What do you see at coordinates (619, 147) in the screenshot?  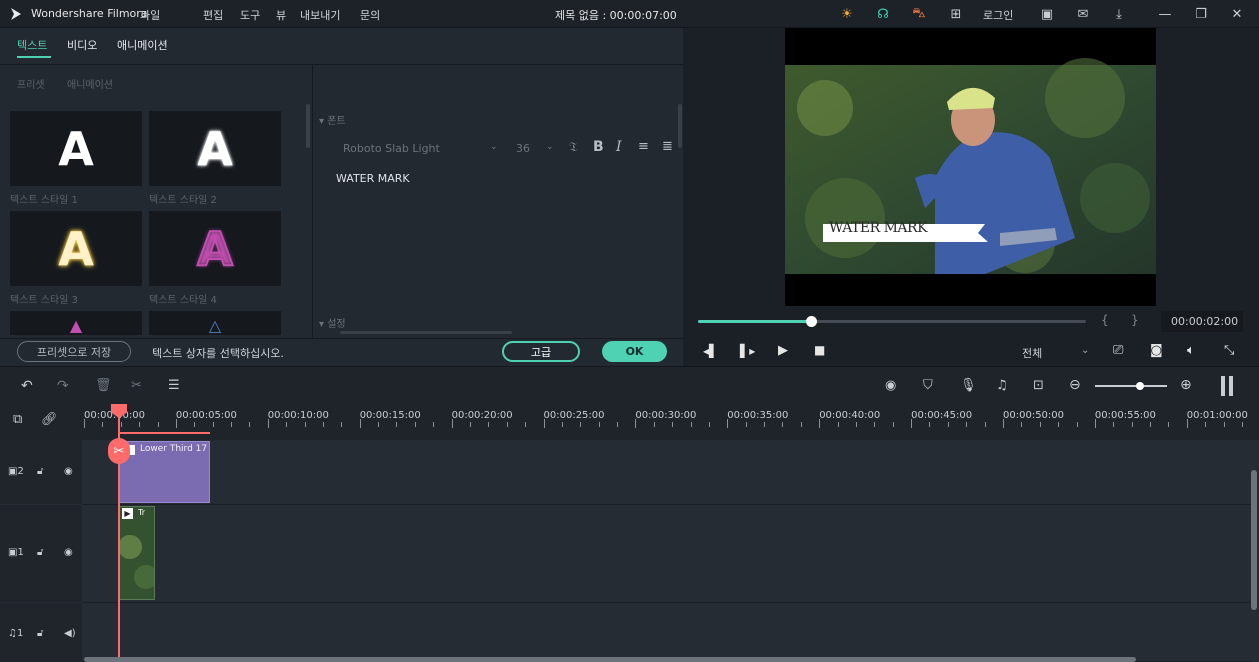 I see `italic-icon: I` at bounding box center [619, 147].